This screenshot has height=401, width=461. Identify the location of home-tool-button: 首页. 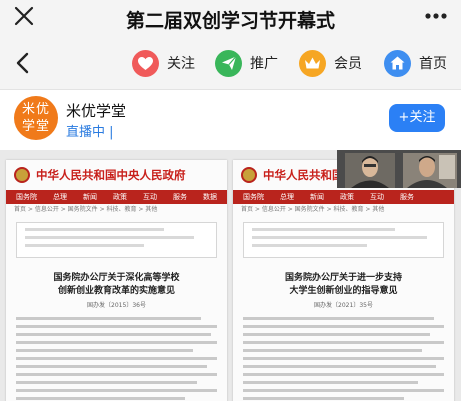
(415, 63).